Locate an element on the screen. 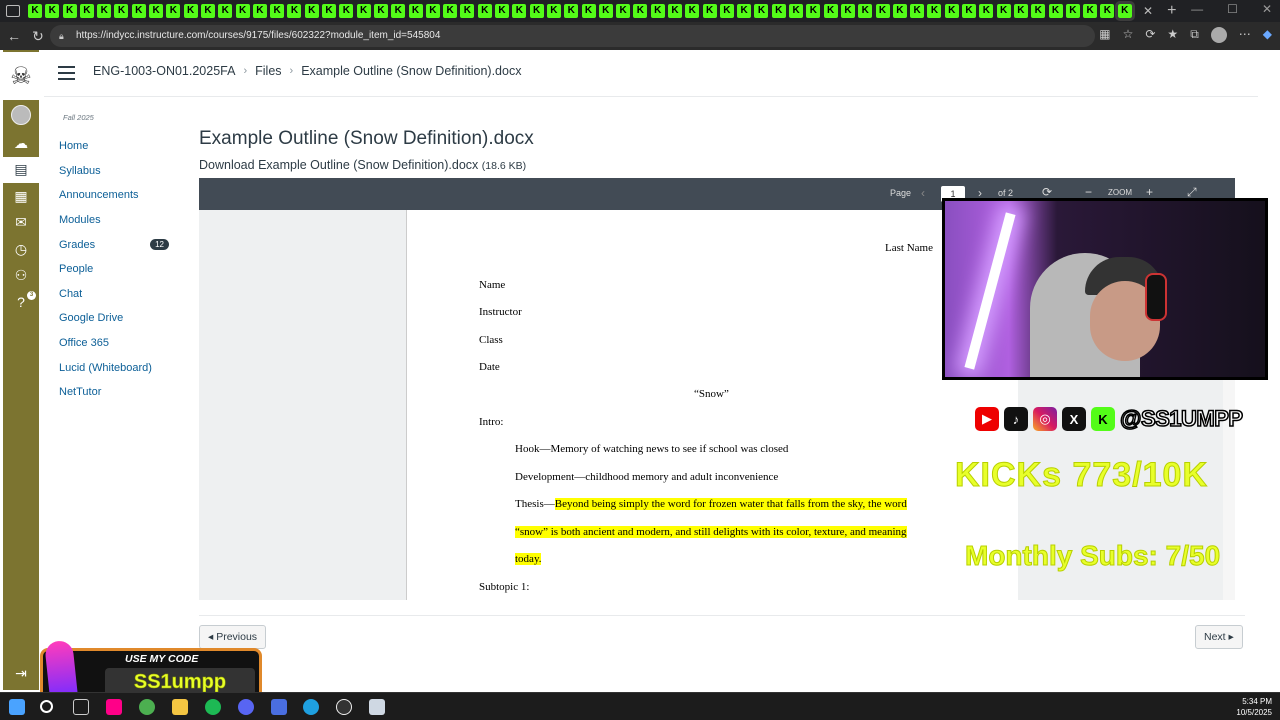 This screenshot has width=1280, height=720. discord-icon is located at coordinates (246, 707).